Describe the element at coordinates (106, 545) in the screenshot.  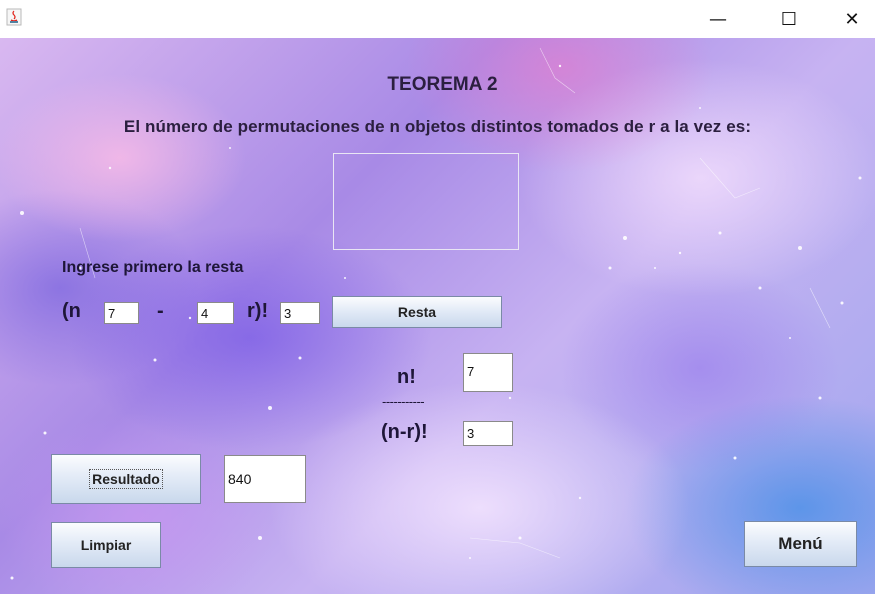
I see `clear-button: Limpiar` at that location.